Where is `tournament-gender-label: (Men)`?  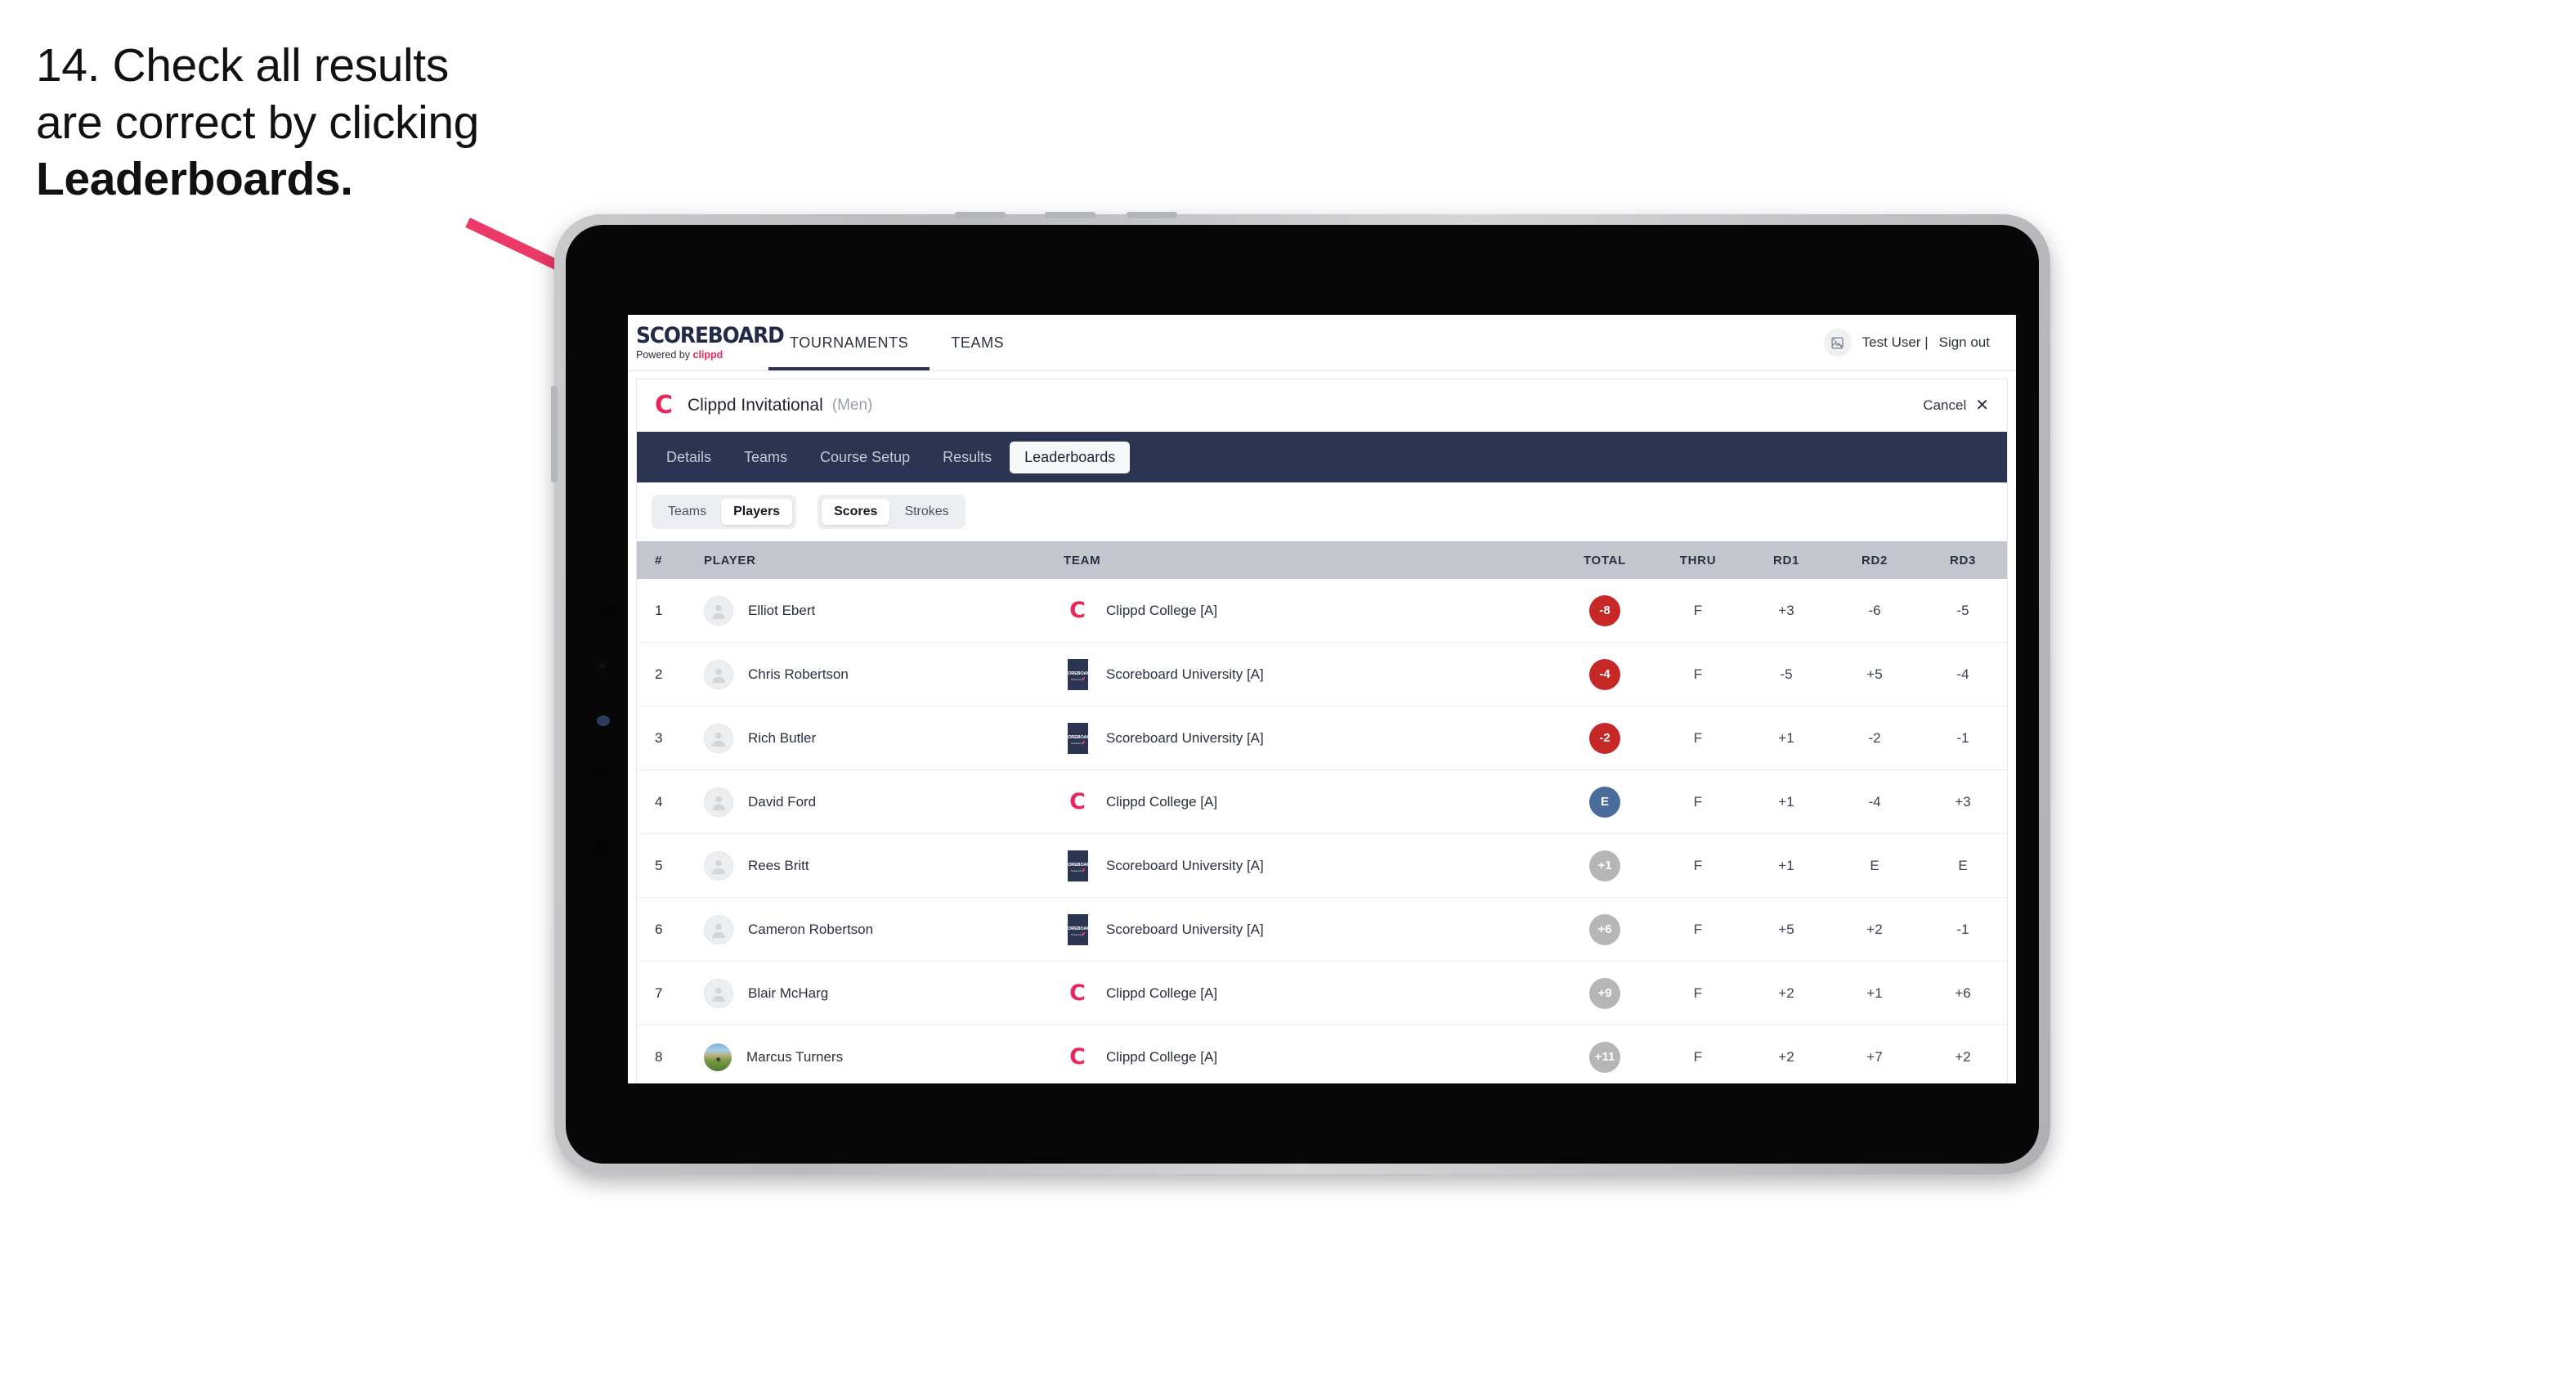 tournament-gender-label: (Men) is located at coordinates (852, 405).